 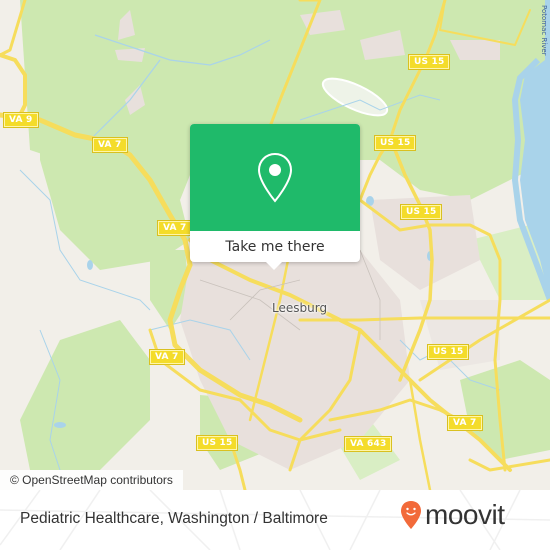 I want to click on take-me-there-button: Take me there, so click(x=275, y=246).